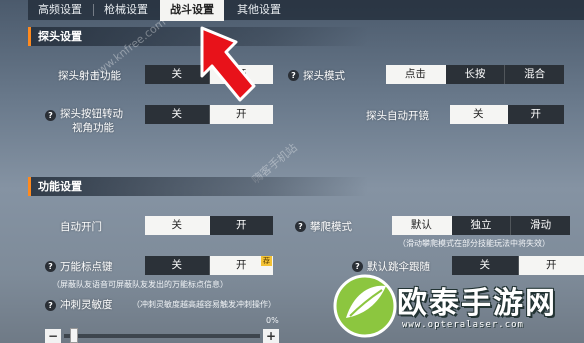 The image size is (584, 343). I want to click on peek-mode-label: 探头模式, so click(324, 76).